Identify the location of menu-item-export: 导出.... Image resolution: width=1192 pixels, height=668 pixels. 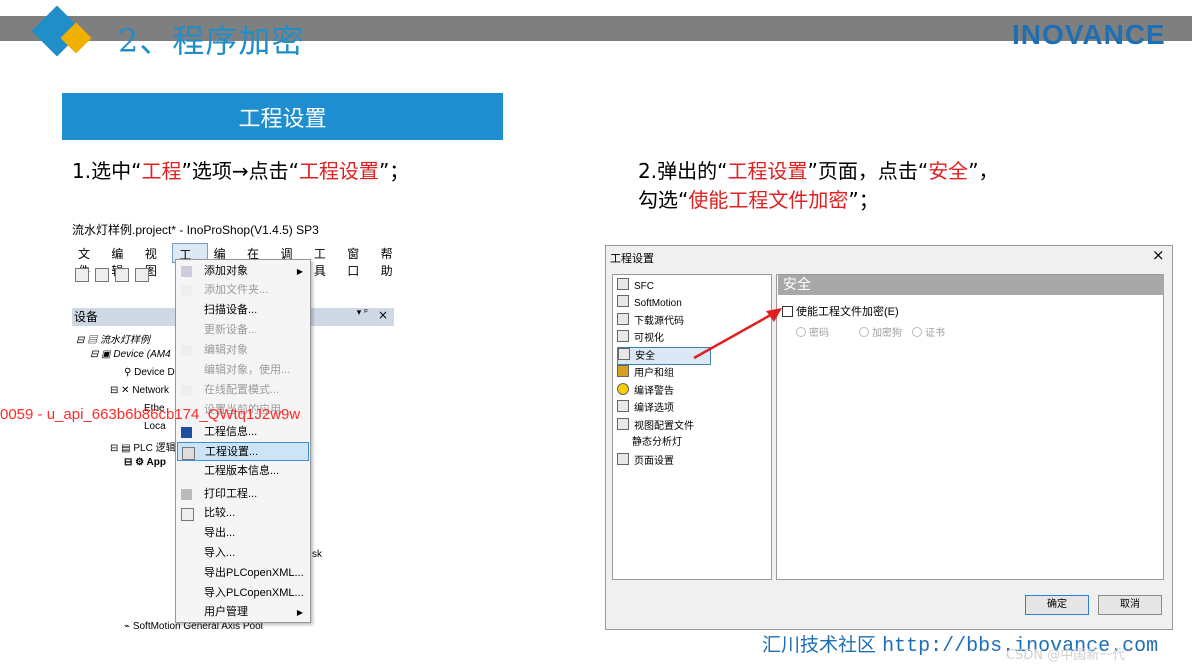
(243, 533).